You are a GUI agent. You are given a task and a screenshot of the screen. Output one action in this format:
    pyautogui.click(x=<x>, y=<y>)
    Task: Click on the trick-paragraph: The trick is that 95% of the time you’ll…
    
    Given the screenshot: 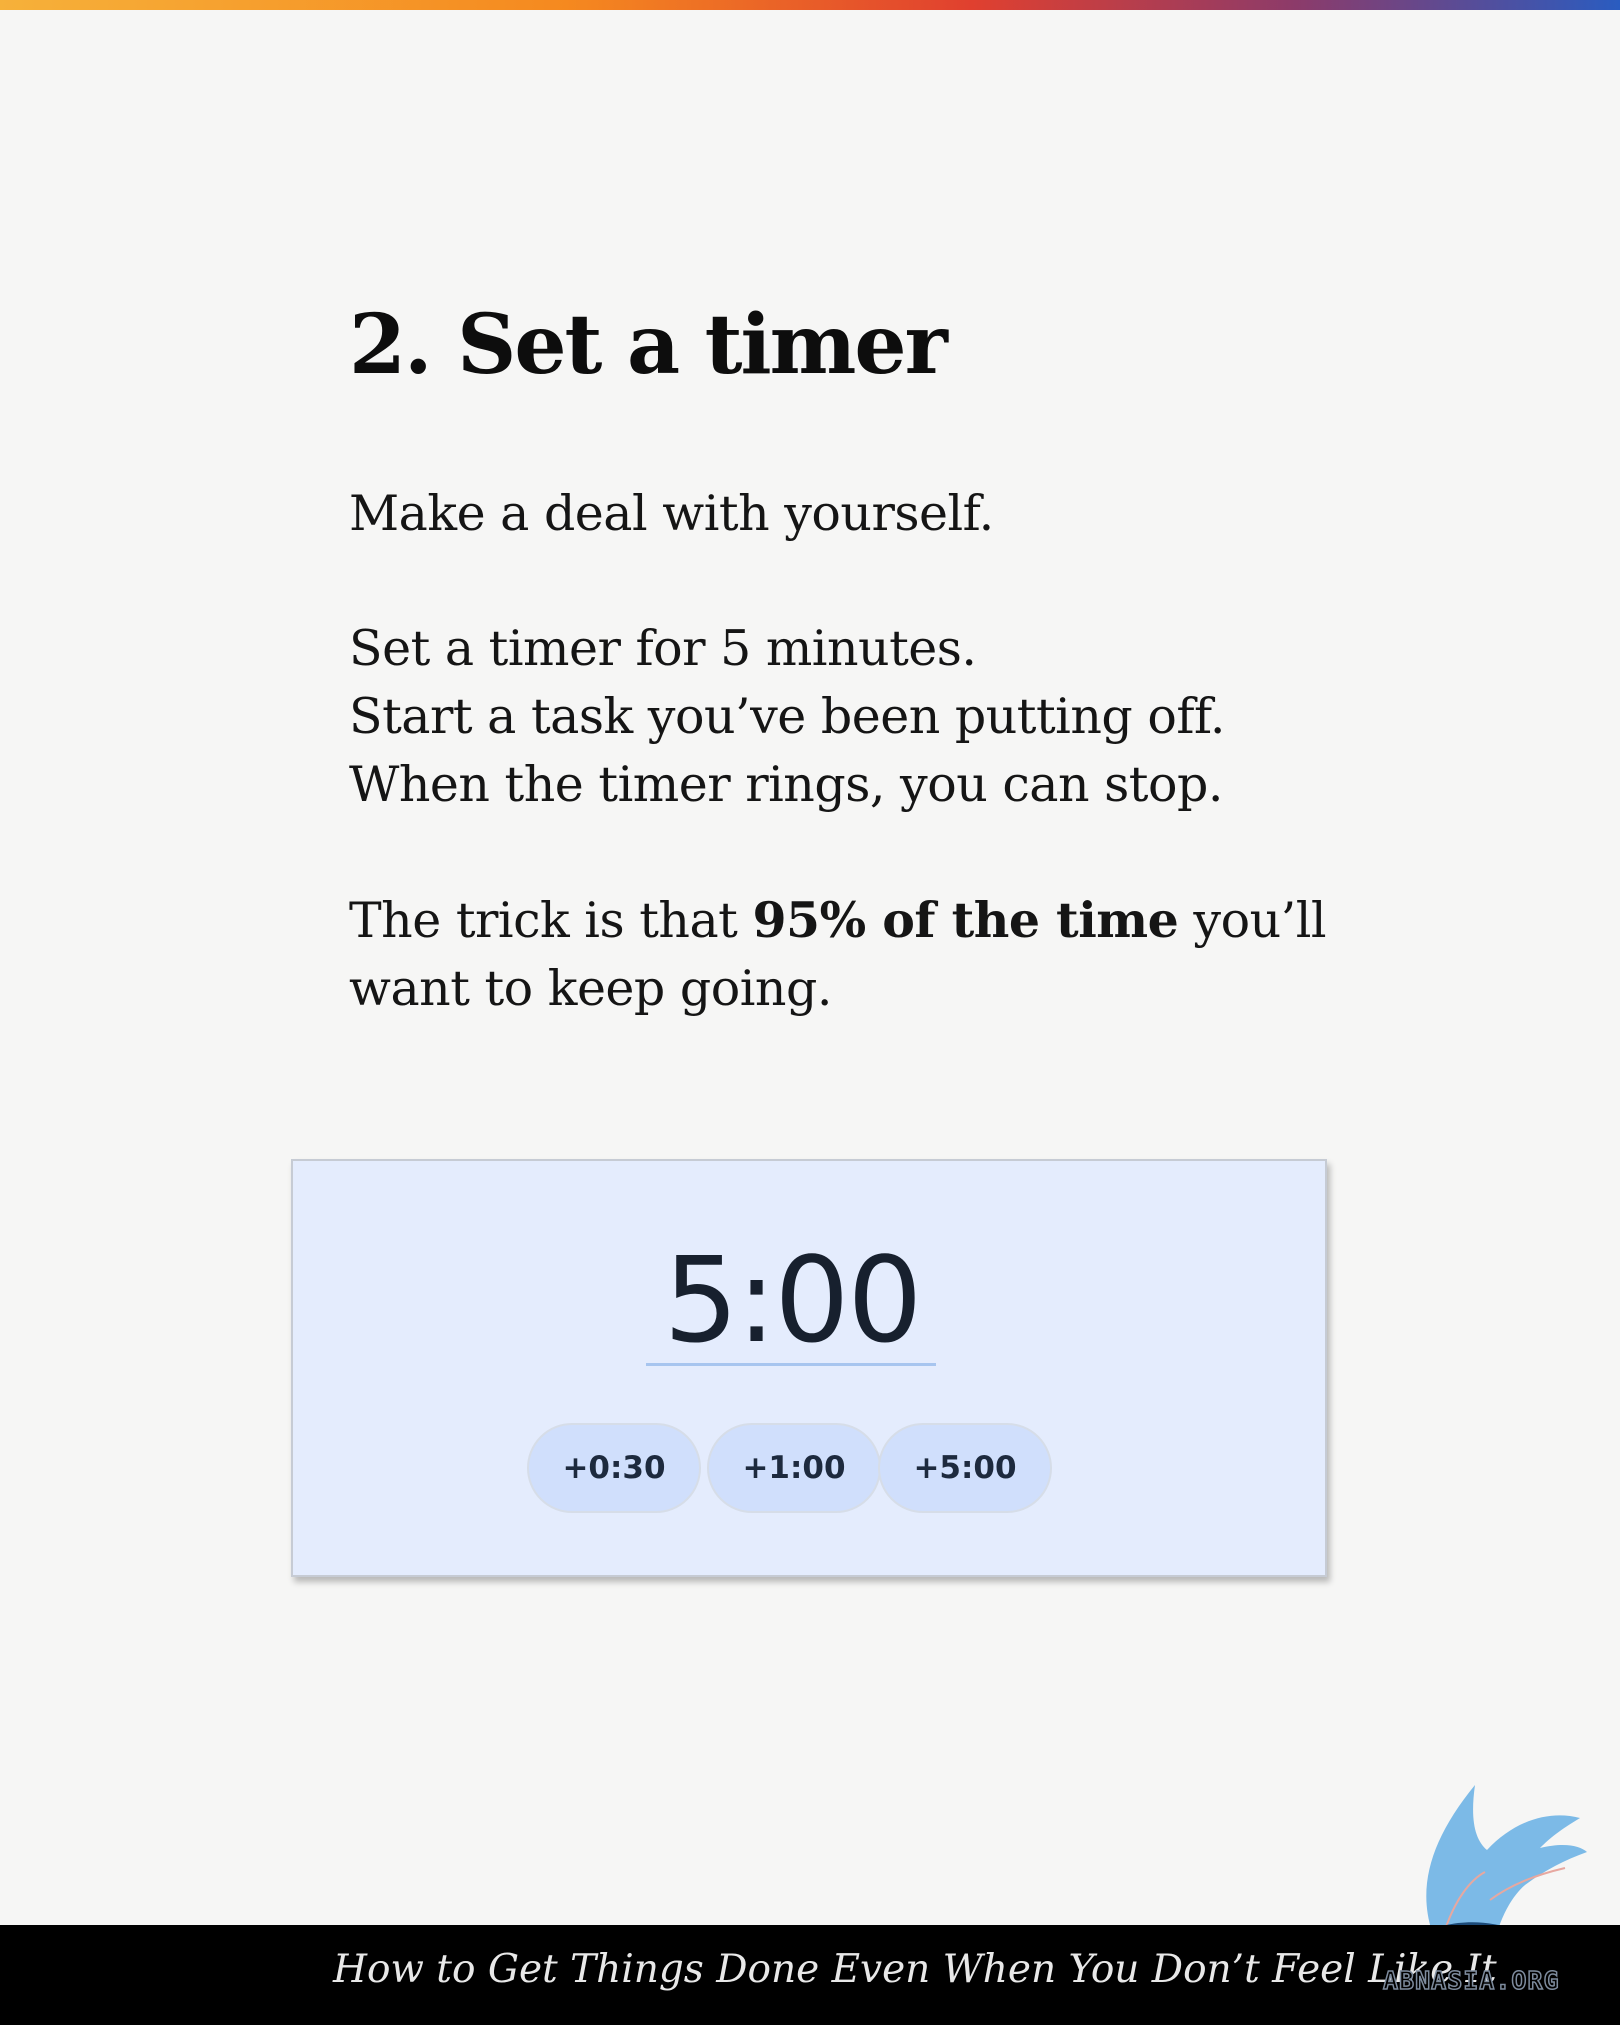 What is the action you would take?
    pyautogui.click(x=838, y=954)
    